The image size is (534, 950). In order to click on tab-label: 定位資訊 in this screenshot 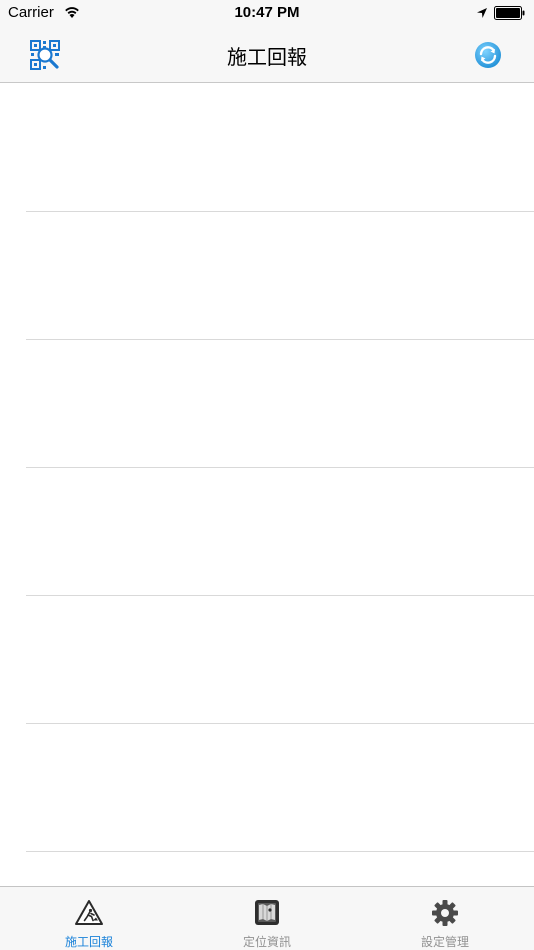, I will do `click(266, 942)`.